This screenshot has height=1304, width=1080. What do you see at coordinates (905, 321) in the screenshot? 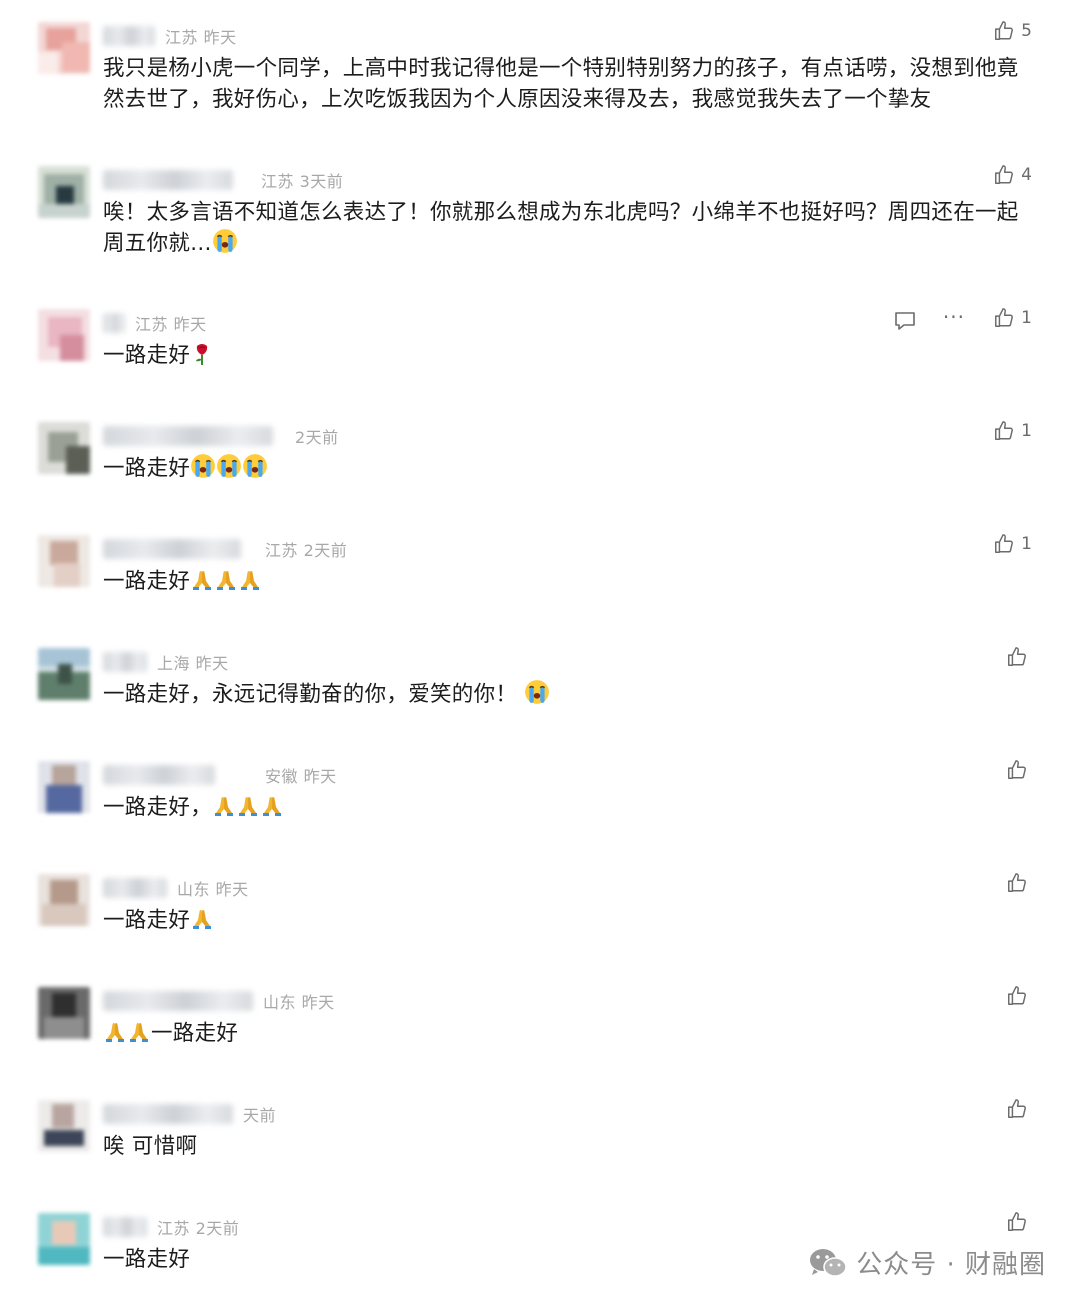
I see `comment-icon` at bounding box center [905, 321].